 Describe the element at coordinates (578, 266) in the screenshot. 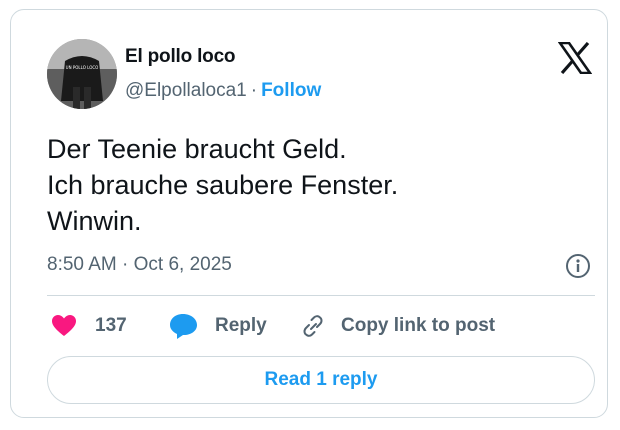

I see `info-icon` at that location.